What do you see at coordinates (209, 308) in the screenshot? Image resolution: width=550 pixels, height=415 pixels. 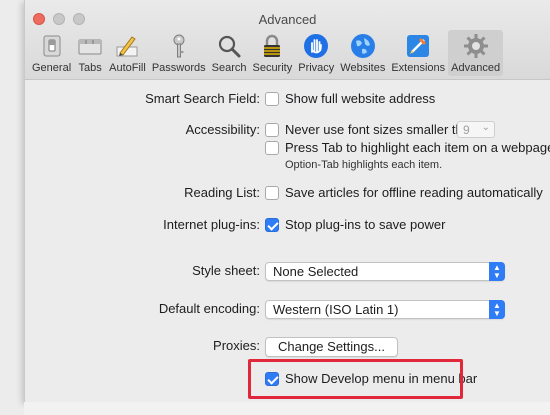 I see `encoding-label: Default encoding:` at bounding box center [209, 308].